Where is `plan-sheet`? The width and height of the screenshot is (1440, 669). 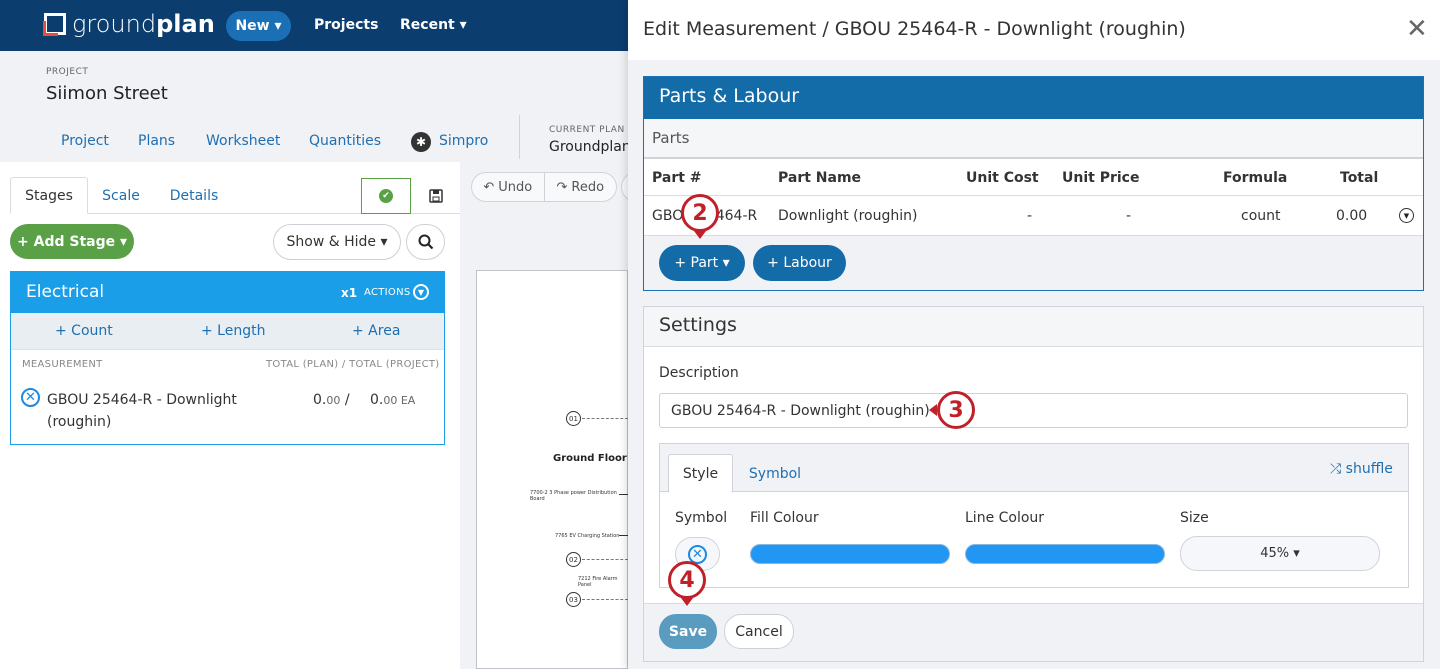
plan-sheet is located at coordinates (552, 469).